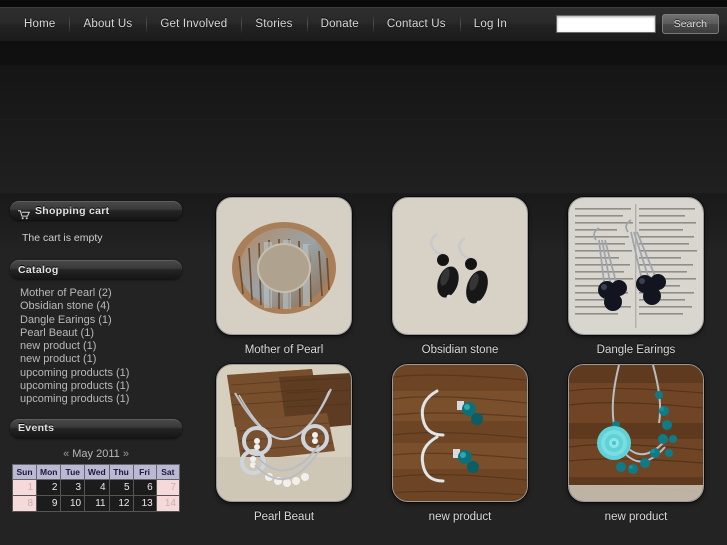 The image size is (727, 545). I want to click on calendar-week-row: 1 2 3 4 5 6 7, so click(96, 487).